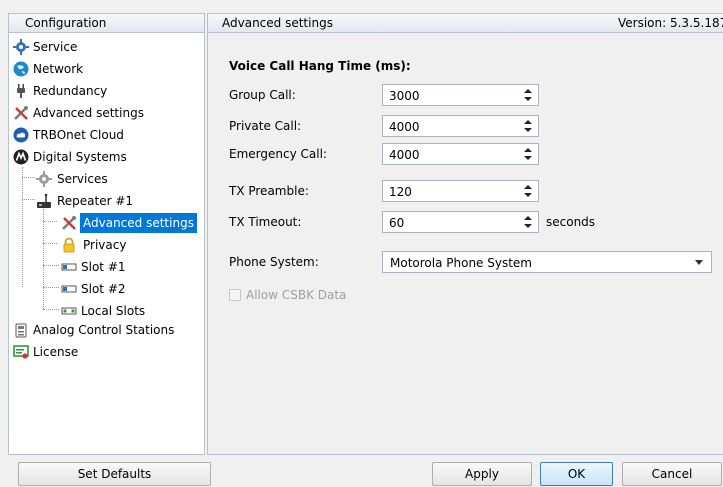  What do you see at coordinates (547, 262) in the screenshot?
I see `phone-system-dropdown: Motorola Phone System` at bounding box center [547, 262].